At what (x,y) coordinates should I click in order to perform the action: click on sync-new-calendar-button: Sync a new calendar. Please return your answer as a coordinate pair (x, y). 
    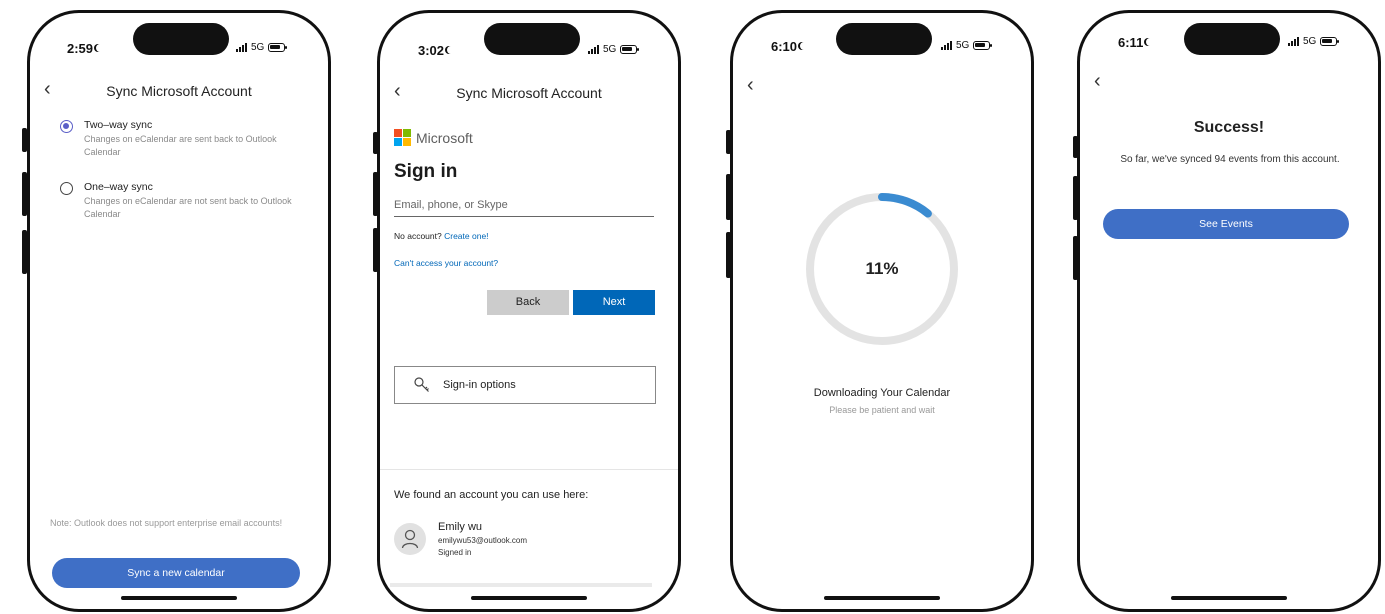
    Looking at the image, I should click on (176, 573).